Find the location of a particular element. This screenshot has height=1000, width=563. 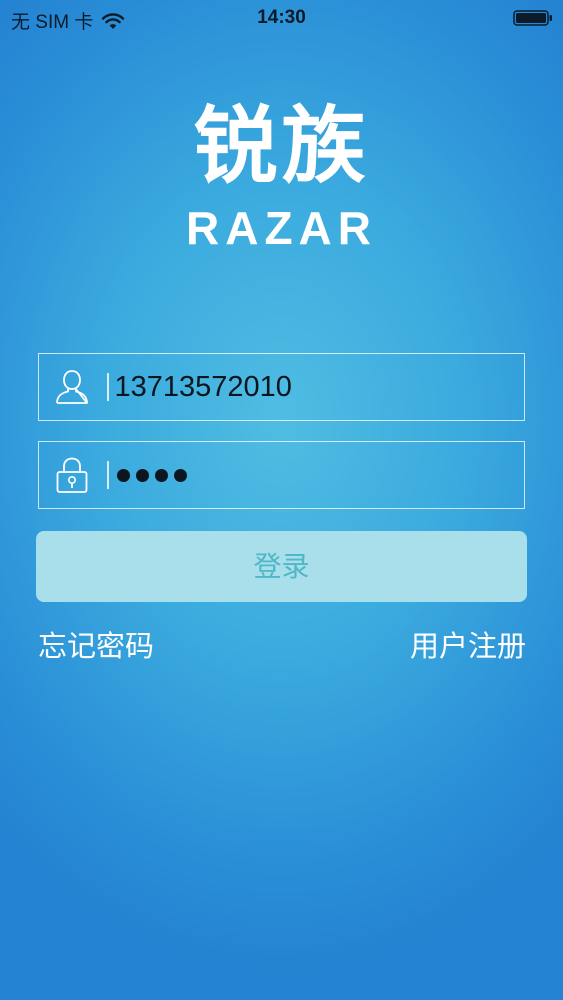

register-link: 用户注册 is located at coordinates (468, 646).